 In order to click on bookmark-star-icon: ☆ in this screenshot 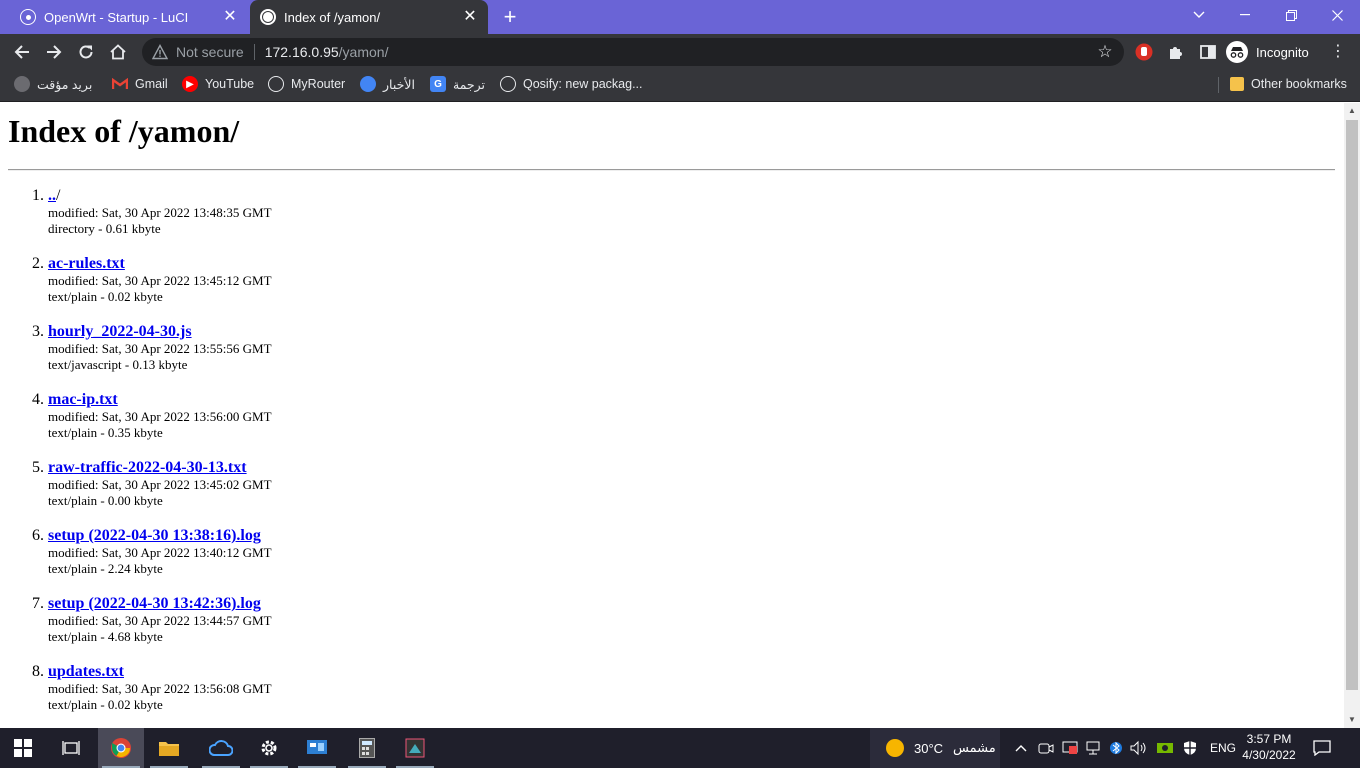, I will do `click(1105, 52)`.